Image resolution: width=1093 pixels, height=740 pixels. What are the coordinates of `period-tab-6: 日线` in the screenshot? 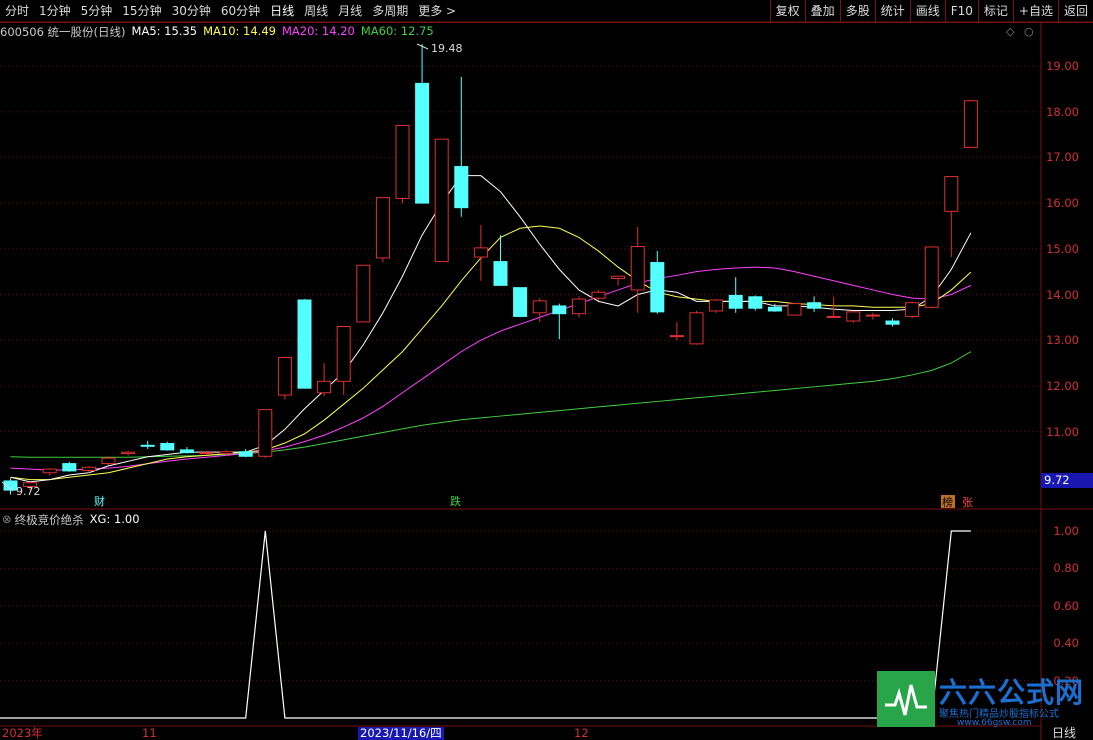 It's located at (282, 11).